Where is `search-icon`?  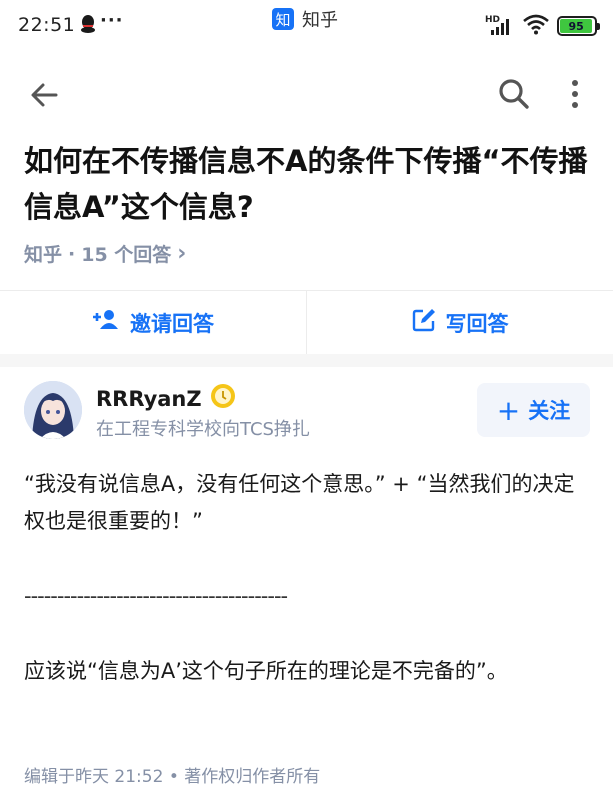 search-icon is located at coordinates (514, 94).